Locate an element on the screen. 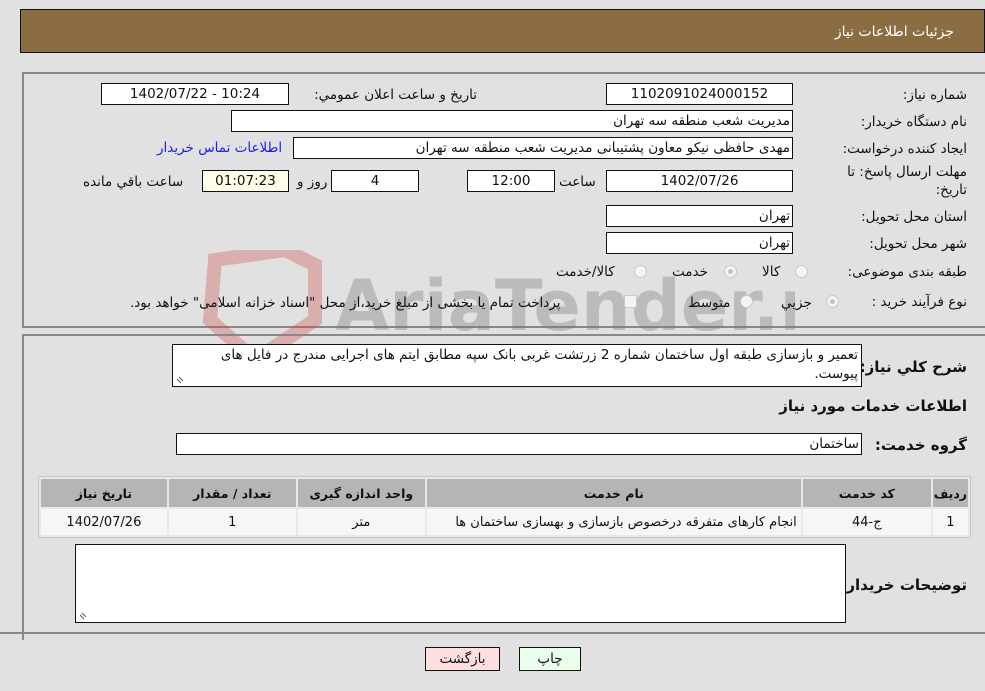 The image size is (985, 691). city-field: تهران is located at coordinates (699, 243).